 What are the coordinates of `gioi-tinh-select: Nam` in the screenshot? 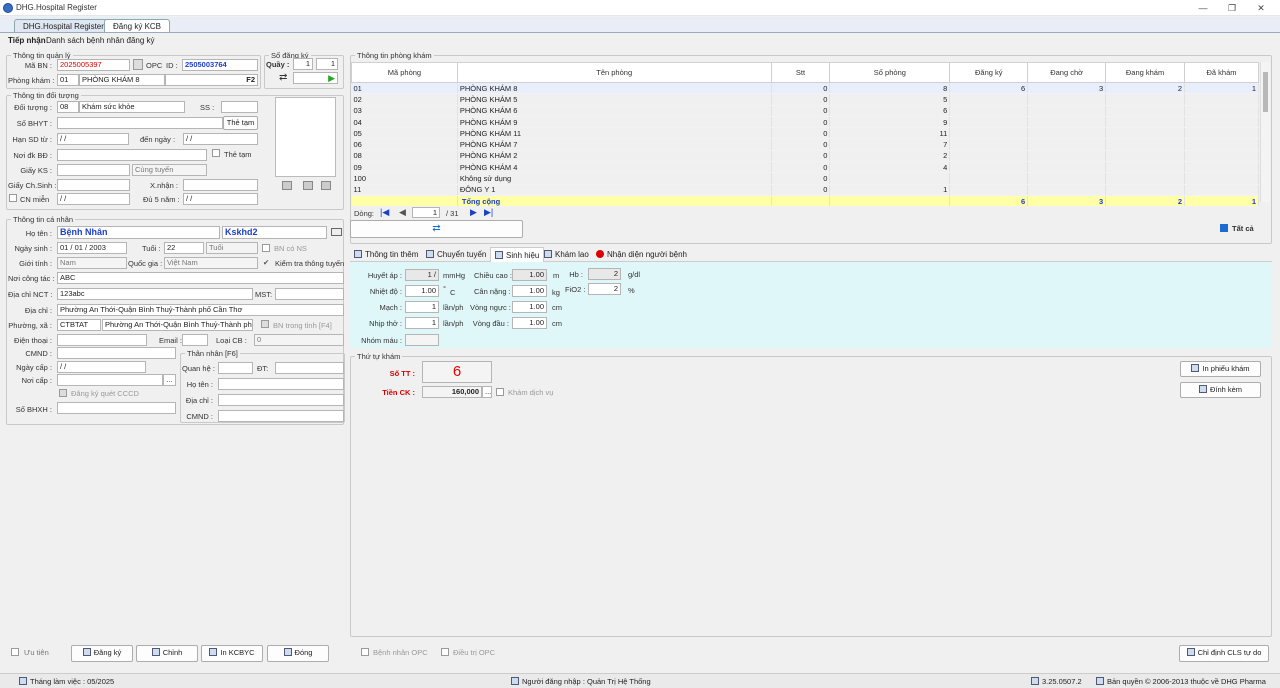 It's located at (92, 263).